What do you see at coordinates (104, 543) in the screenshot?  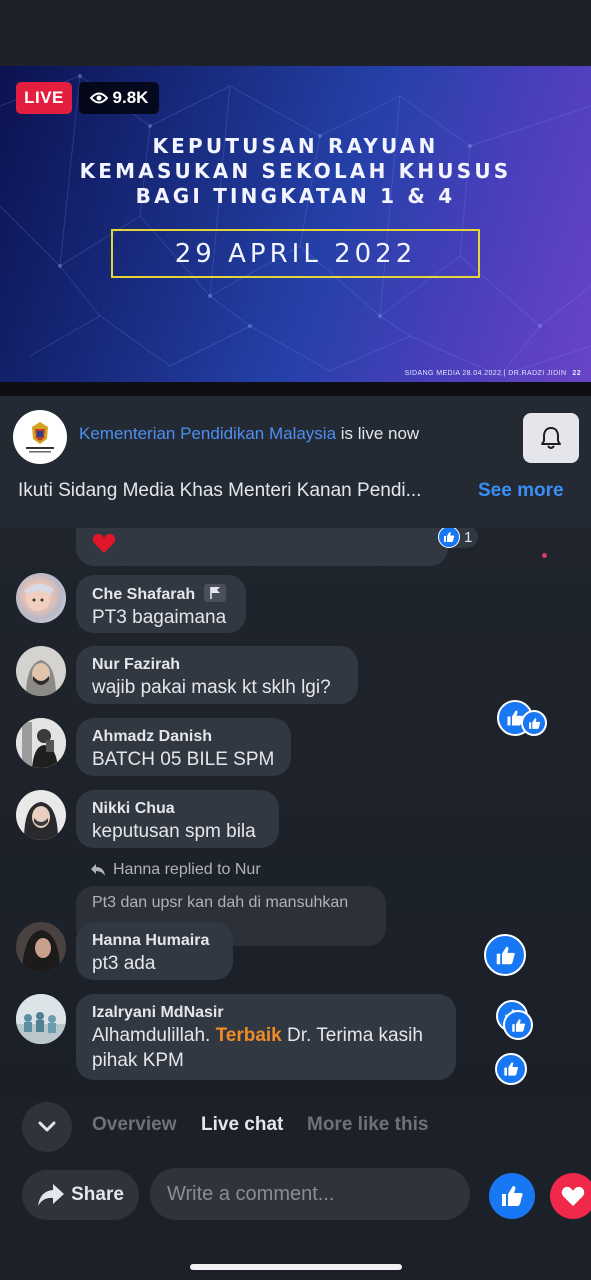 I see `heart-emoji-icon` at bounding box center [104, 543].